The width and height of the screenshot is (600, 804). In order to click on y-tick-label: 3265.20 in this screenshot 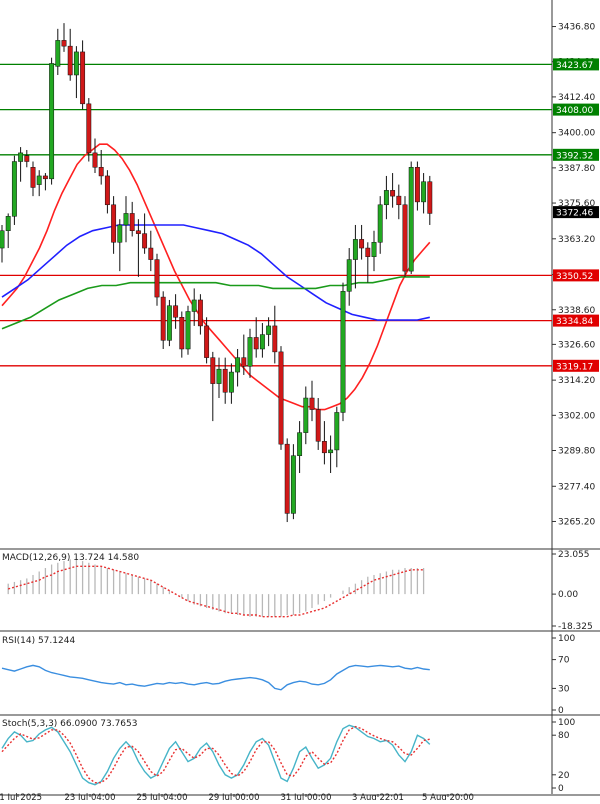, I will do `click(576, 522)`.